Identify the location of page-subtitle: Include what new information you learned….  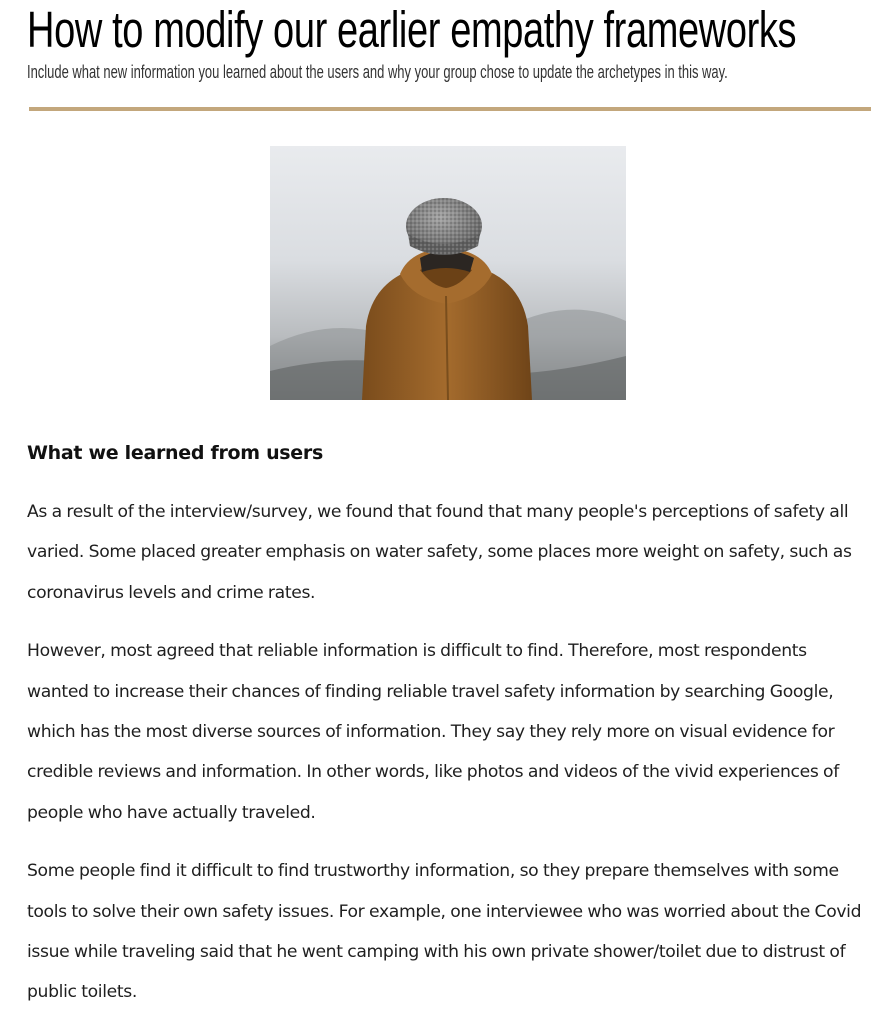
(377, 72).